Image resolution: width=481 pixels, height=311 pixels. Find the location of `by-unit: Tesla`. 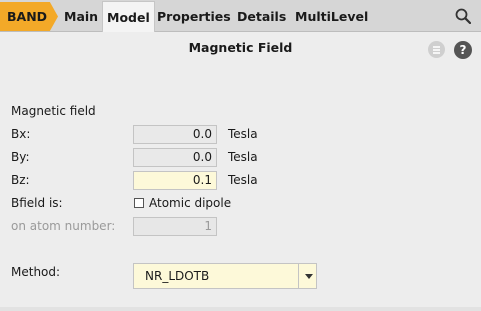

by-unit: Tesla is located at coordinates (243, 157).